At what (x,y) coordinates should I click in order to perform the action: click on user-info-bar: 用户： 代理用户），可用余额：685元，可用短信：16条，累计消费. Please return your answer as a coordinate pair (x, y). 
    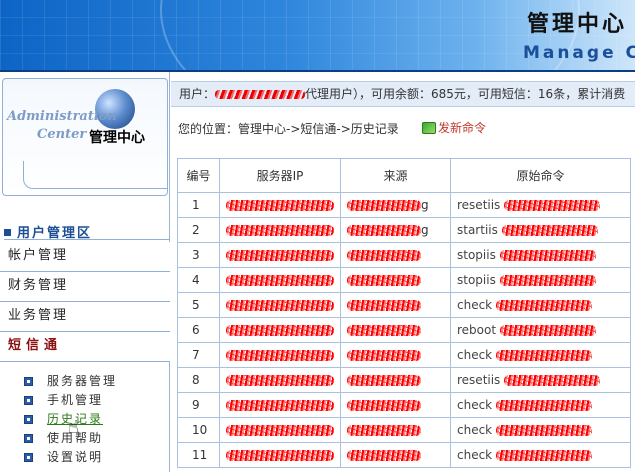
    Looking at the image, I should click on (403, 94).